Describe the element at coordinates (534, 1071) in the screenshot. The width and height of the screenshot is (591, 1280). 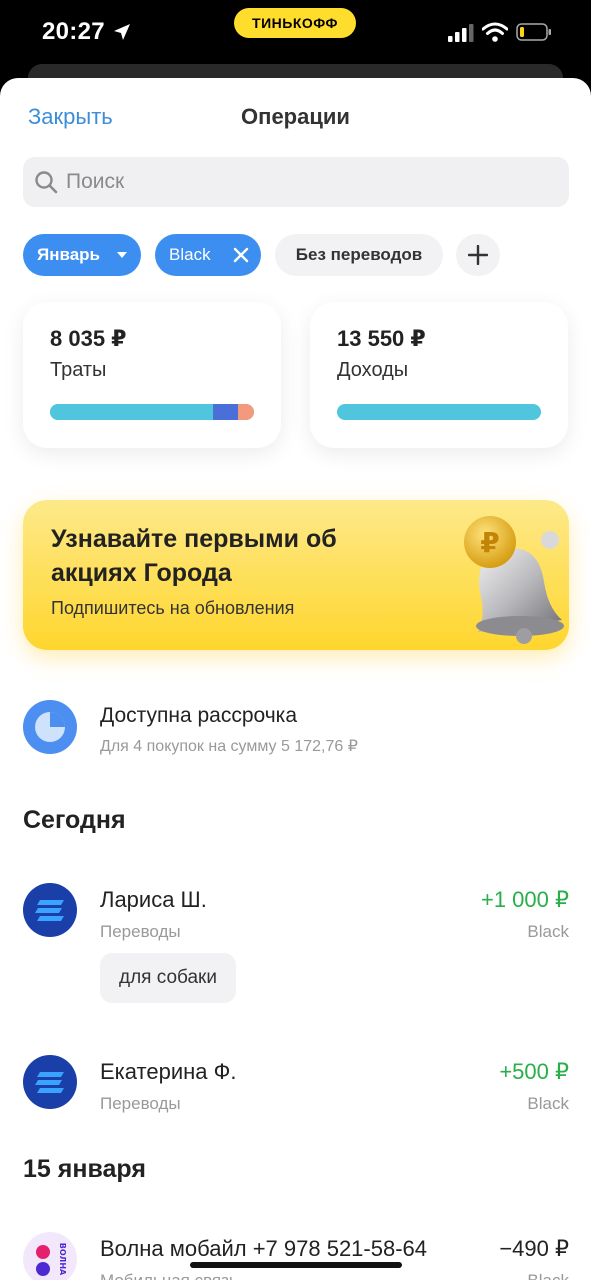
I see `operation-amount: +500 ₽` at that location.